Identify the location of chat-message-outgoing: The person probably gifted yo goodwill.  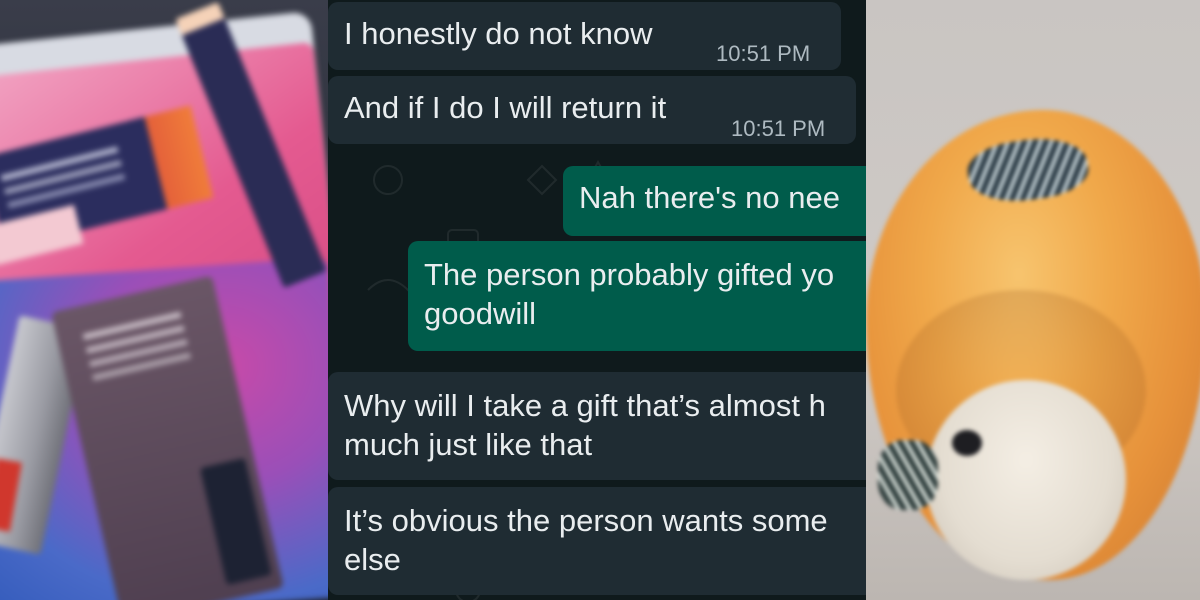
(637, 296).